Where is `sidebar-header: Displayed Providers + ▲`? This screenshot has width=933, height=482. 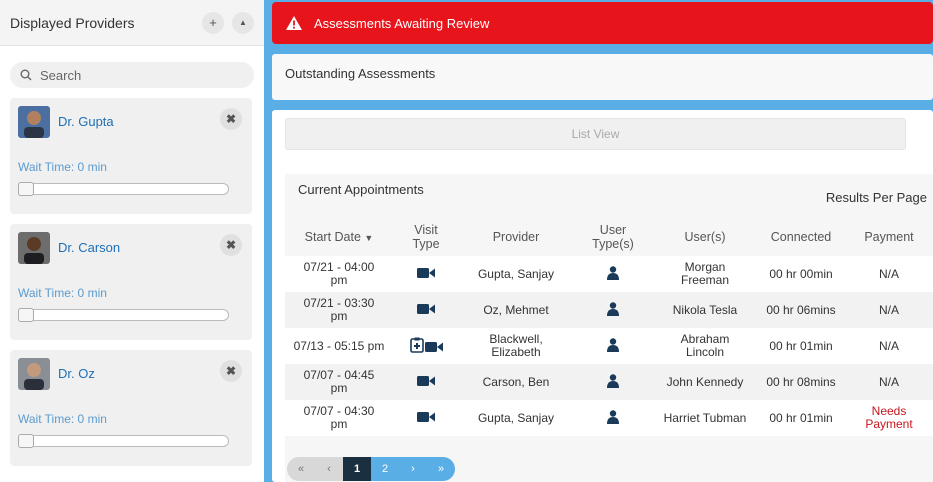 sidebar-header: Displayed Providers + ▲ is located at coordinates (132, 23).